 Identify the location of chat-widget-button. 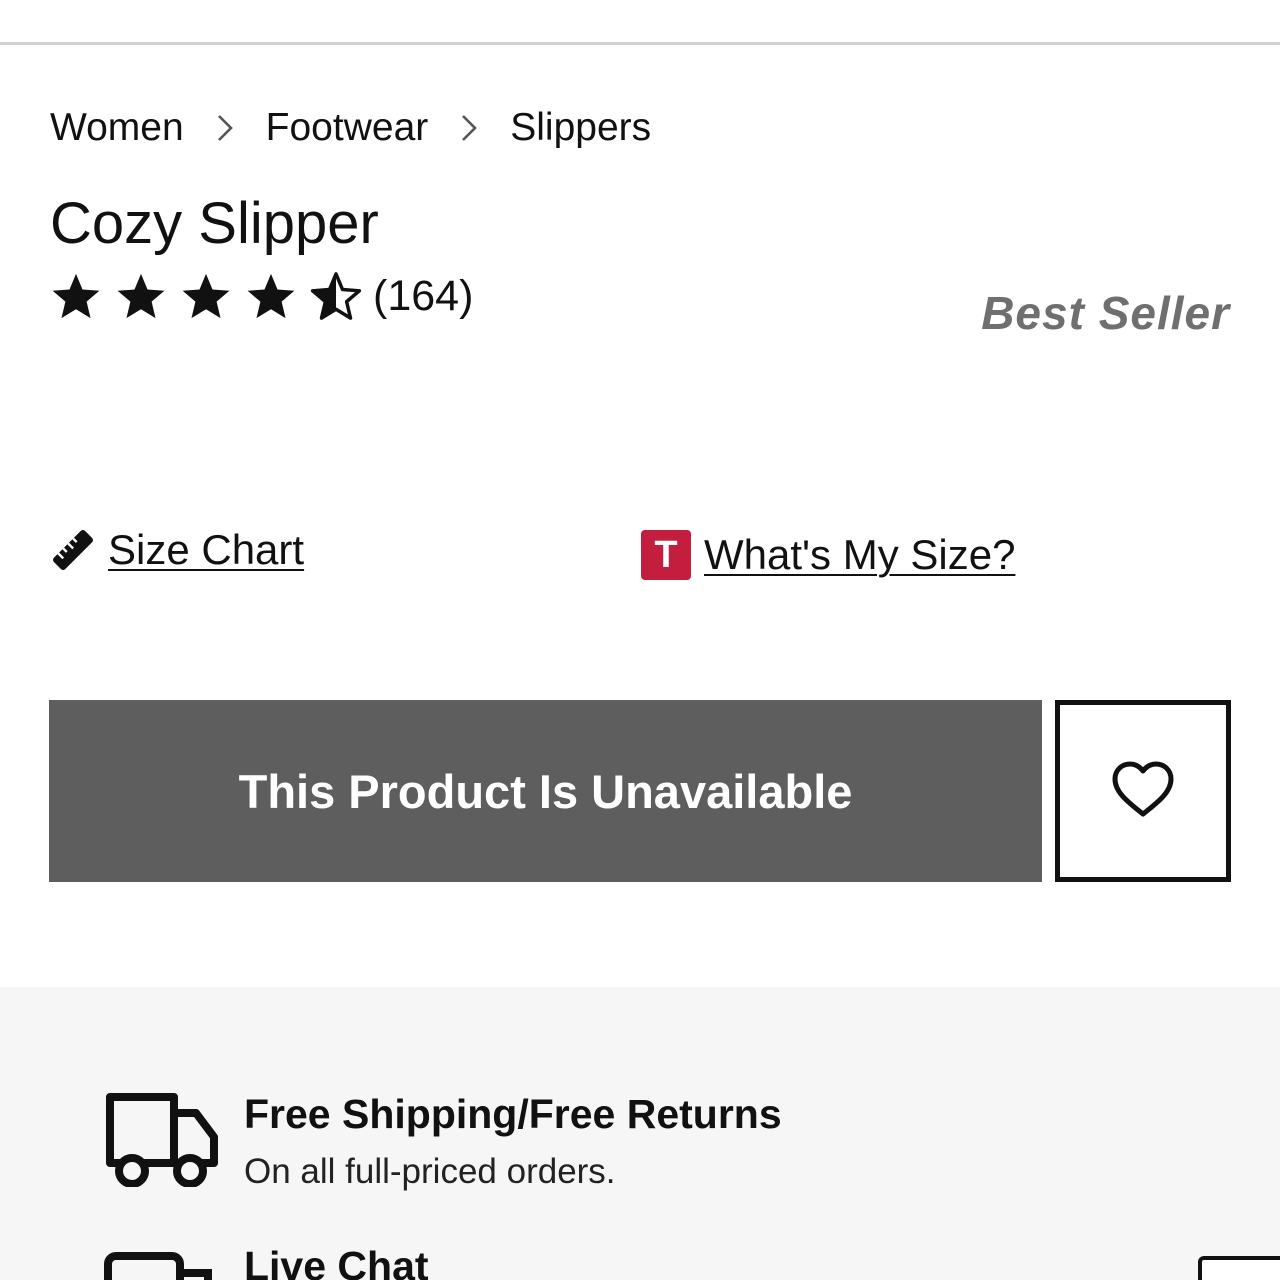
(1239, 1268).